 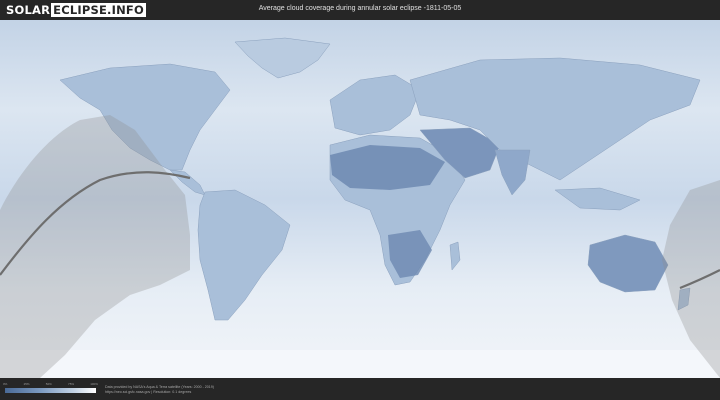 What do you see at coordinates (26, 384) in the screenshot?
I see `legend-tick: 25%` at bounding box center [26, 384].